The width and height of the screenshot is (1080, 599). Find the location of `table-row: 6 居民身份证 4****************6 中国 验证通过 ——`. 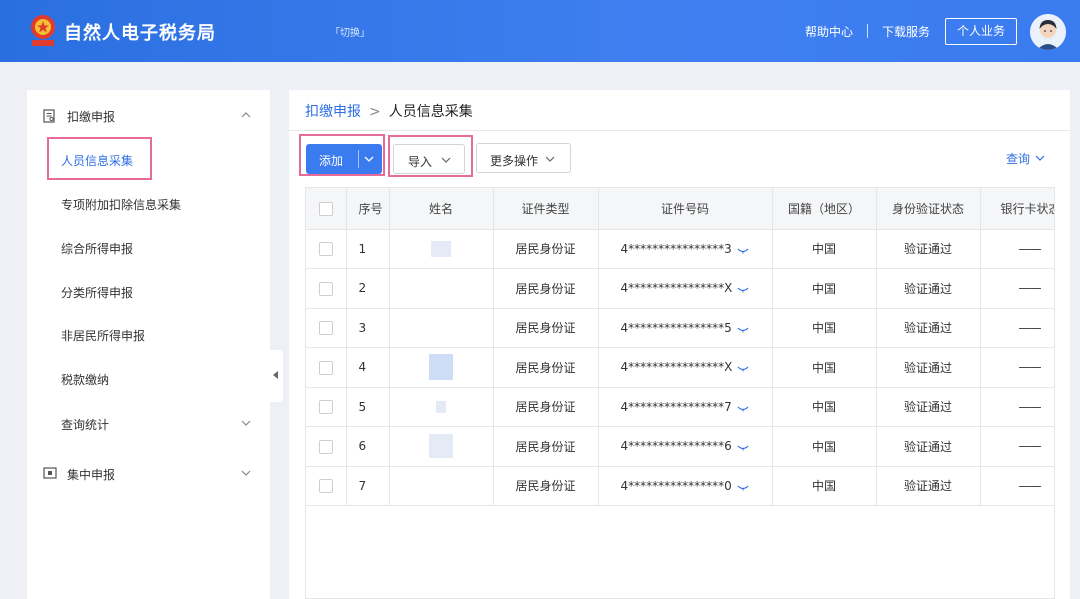

table-row: 6 居民身份证 4****************6 中国 验证通过 —— is located at coordinates (680, 446).